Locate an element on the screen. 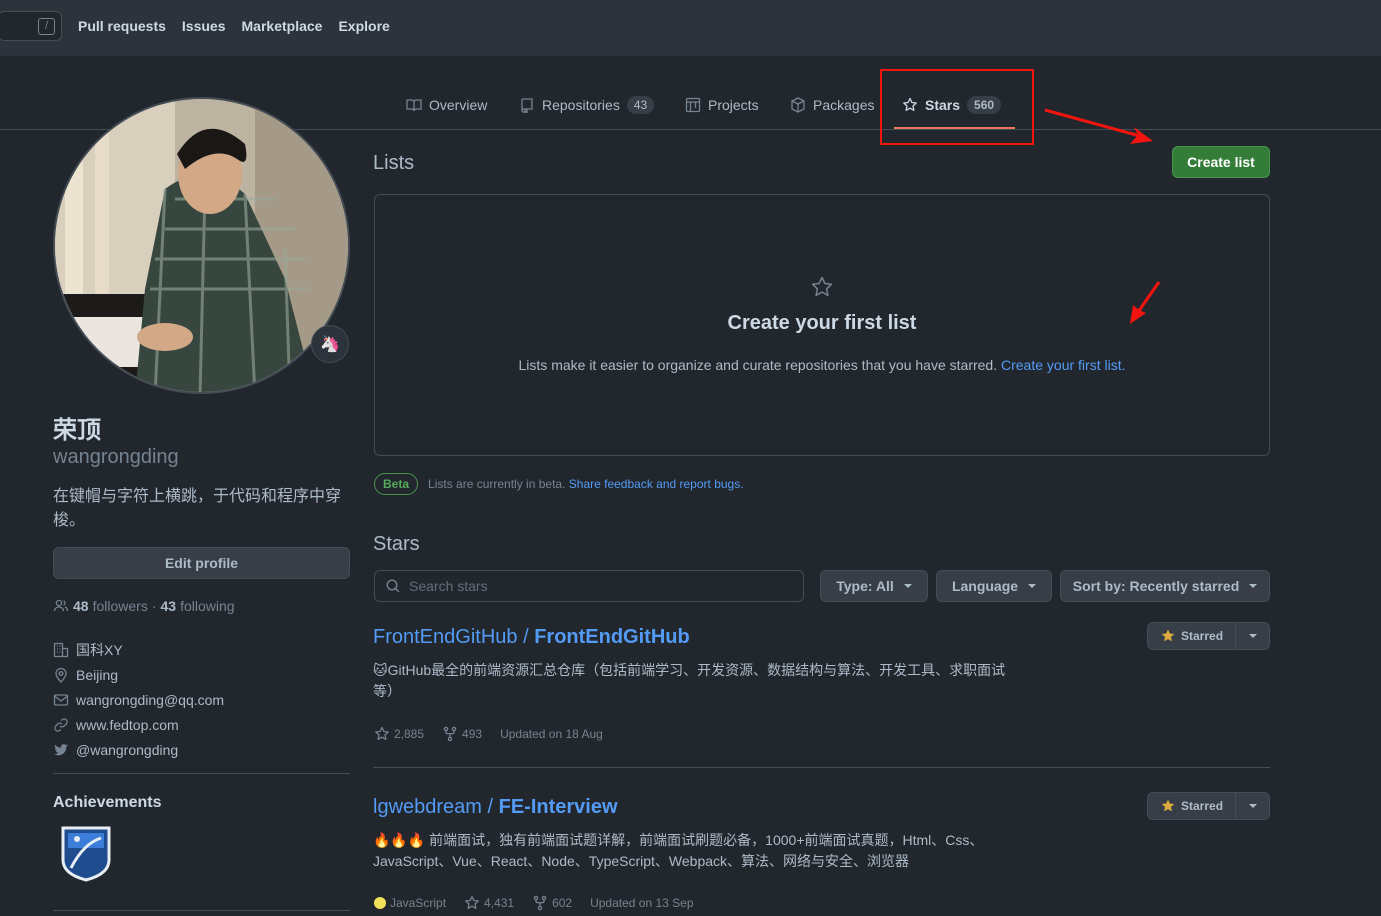 The height and width of the screenshot is (916, 1381). website-link: www.fedtop.com is located at coordinates (127, 725).